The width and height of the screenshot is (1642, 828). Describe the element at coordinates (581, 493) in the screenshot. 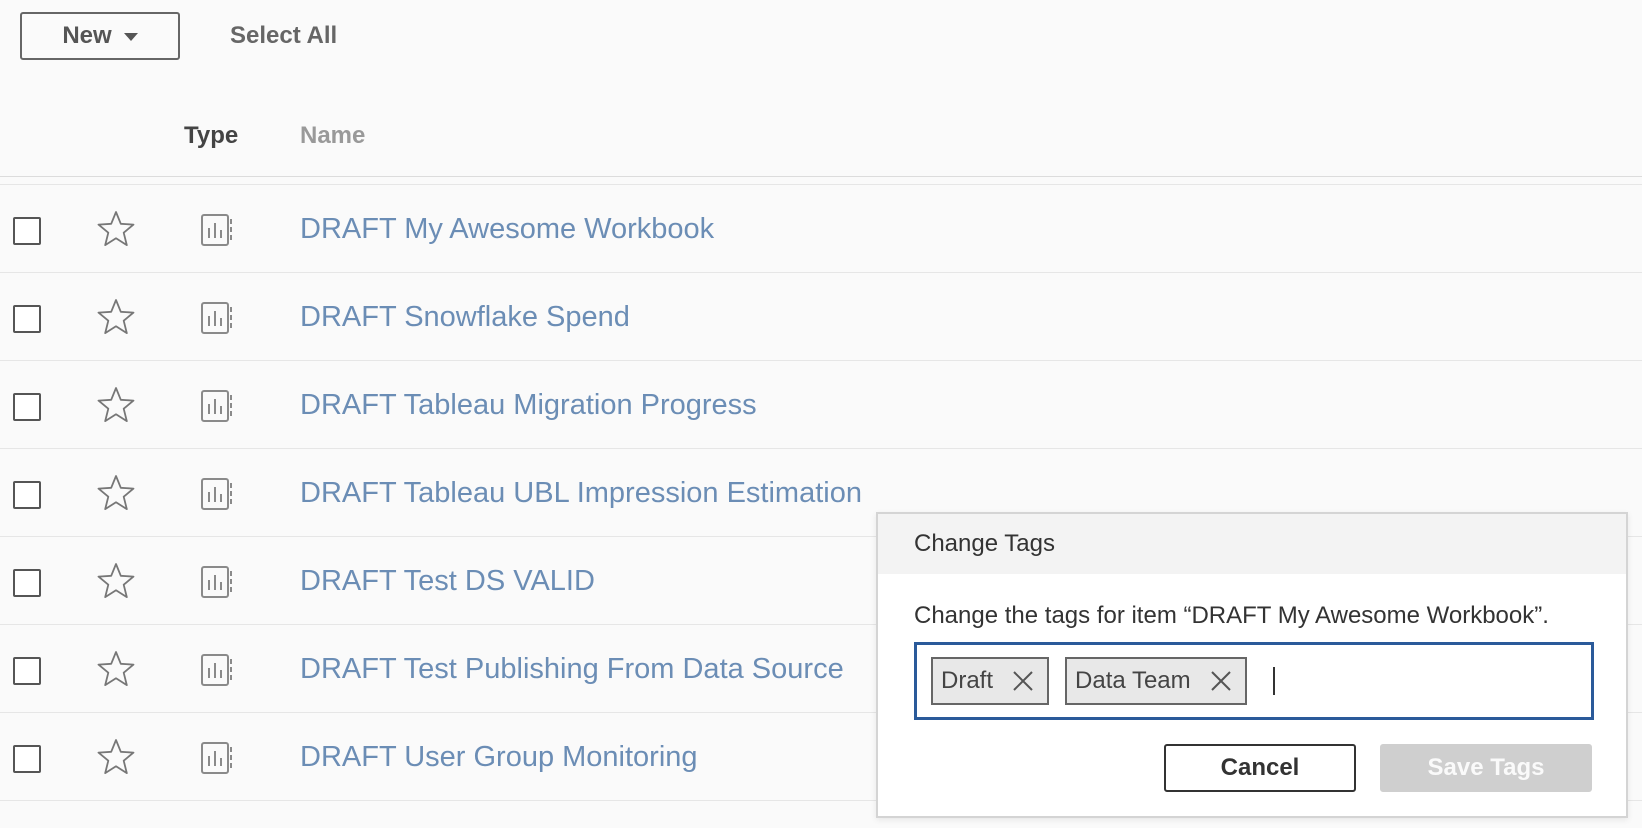

I see `item-name-link: DRAFT Tableau UBL Impression Estimation` at that location.